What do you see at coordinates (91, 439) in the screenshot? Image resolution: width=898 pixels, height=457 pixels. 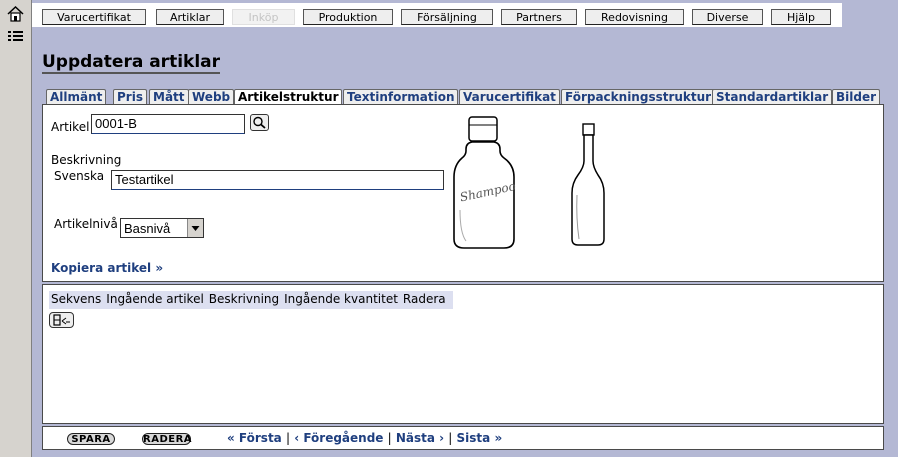 I see `spara-button: SPARA` at bounding box center [91, 439].